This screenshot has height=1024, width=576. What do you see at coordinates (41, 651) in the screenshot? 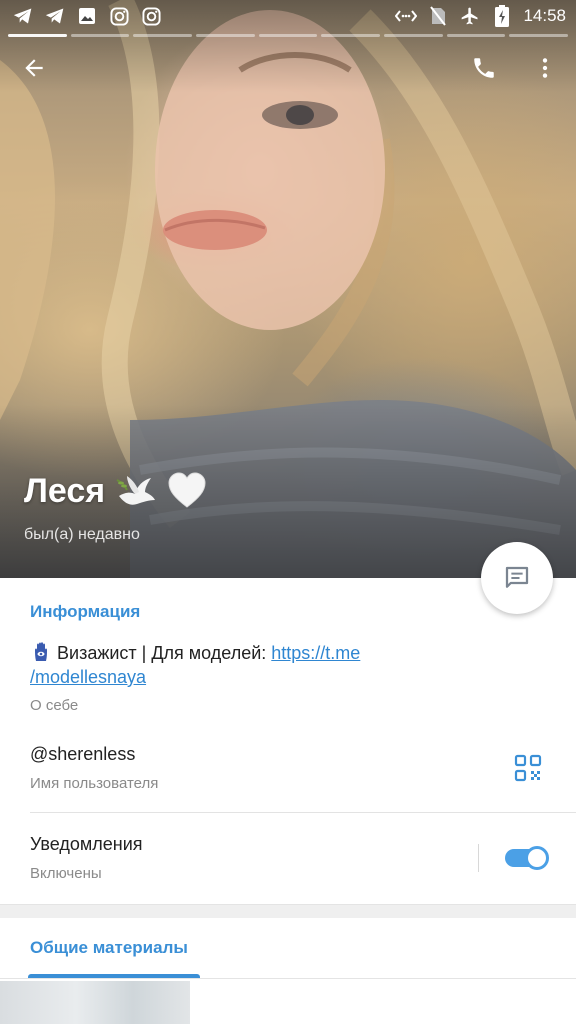
I see `hamsa-emoji-icon` at bounding box center [41, 651].